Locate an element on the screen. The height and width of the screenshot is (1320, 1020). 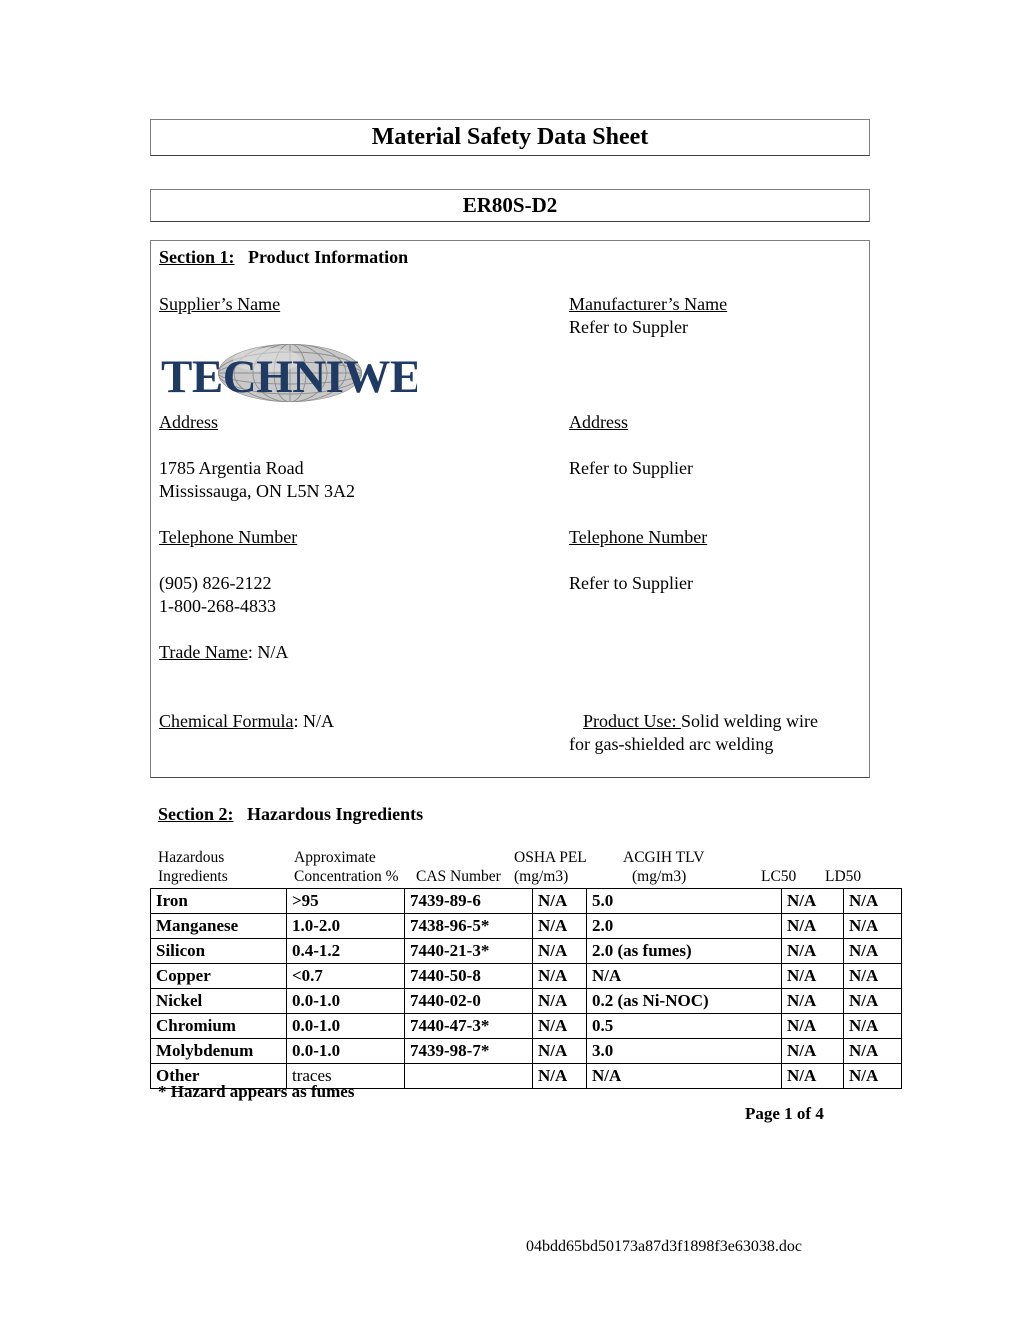
supplier-phone-primary: (905) 826-2122 is located at coordinates (215, 583).